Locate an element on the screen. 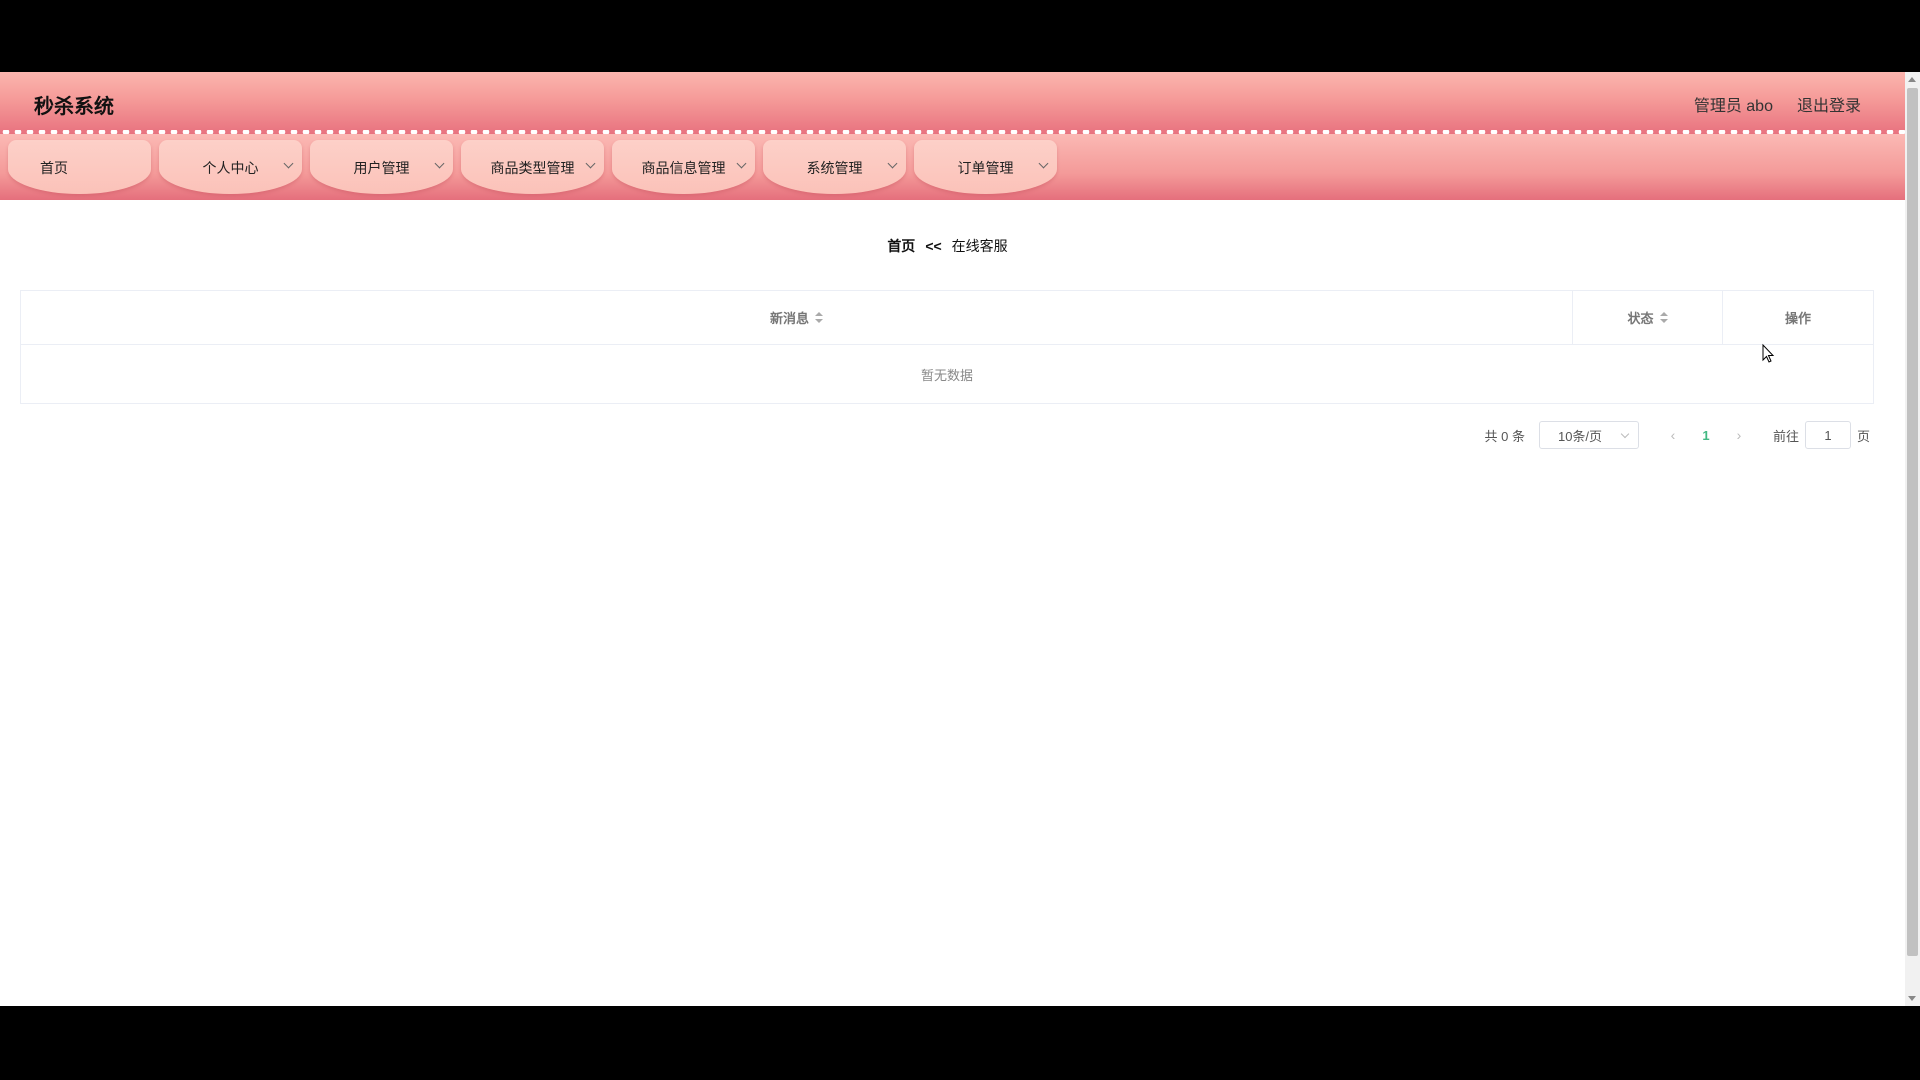 The image size is (1920, 1080). nav-item-label: 个人中心 is located at coordinates (230, 168).